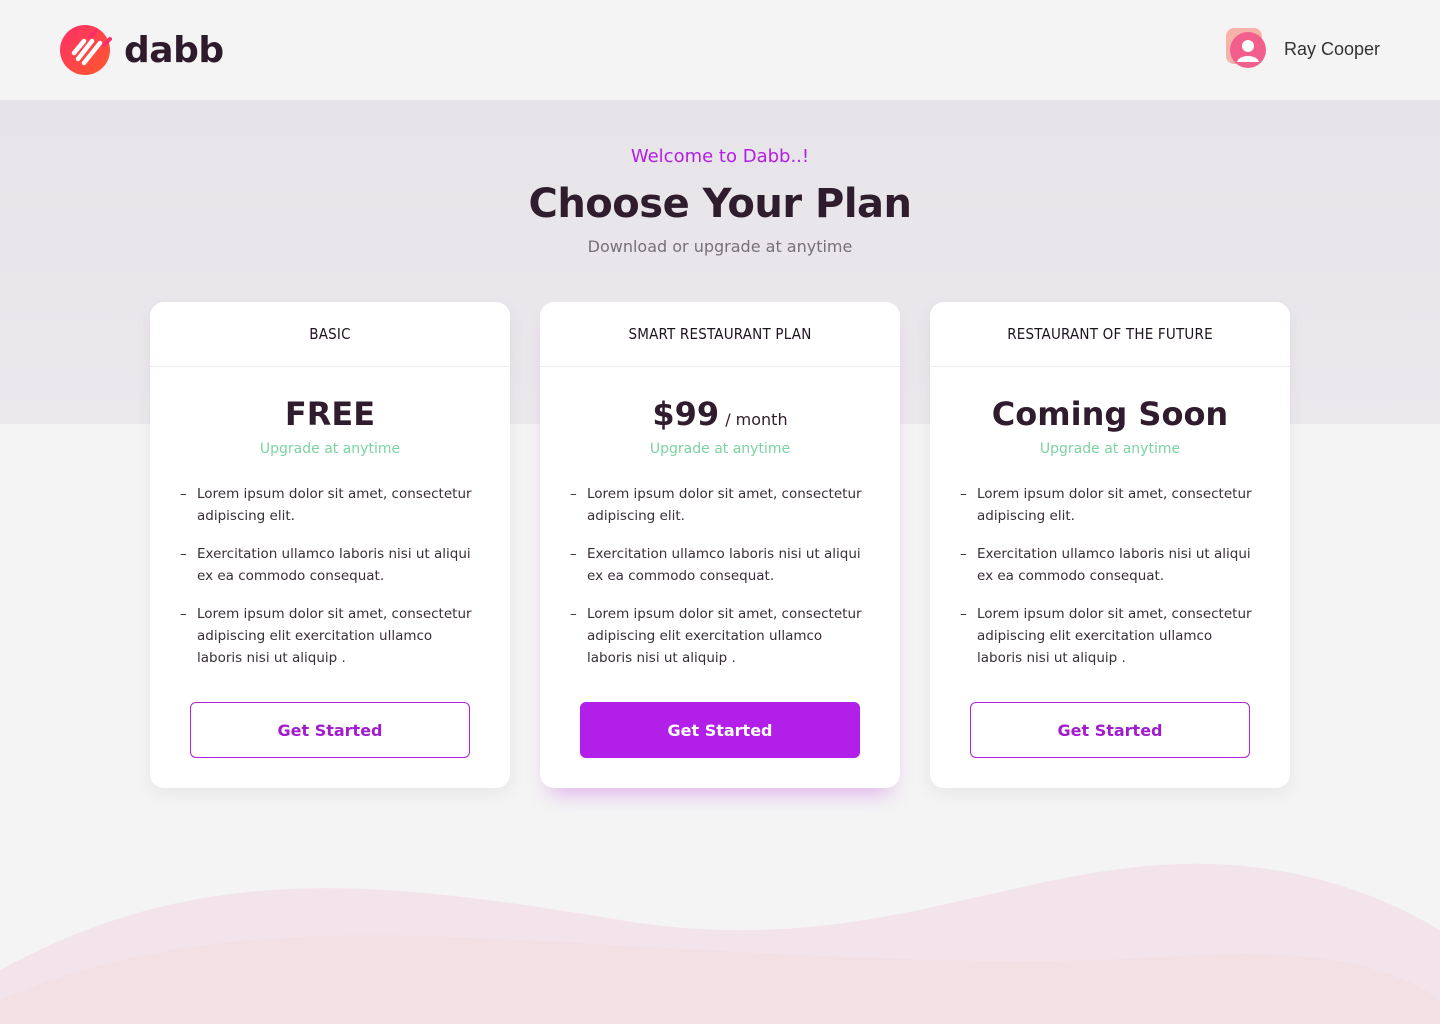 This screenshot has width=1440, height=1024. I want to click on plan-price: FREE, so click(330, 414).